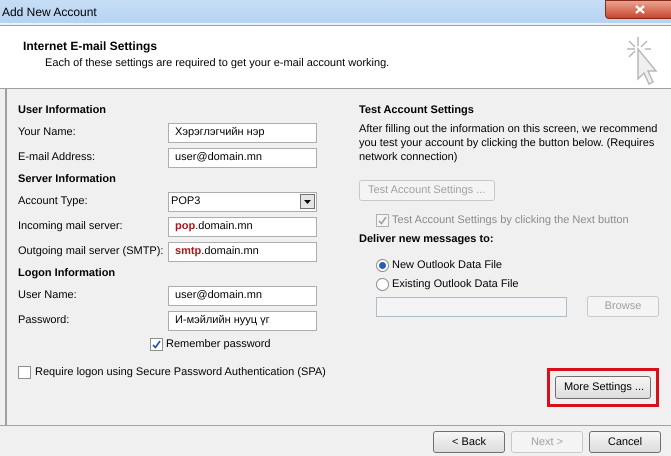 The width and height of the screenshot is (671, 456). I want to click on test-description: After filling out the information on this screen, we recommend you test your account by clicking the button below. (Requires network connection), so click(508, 143).